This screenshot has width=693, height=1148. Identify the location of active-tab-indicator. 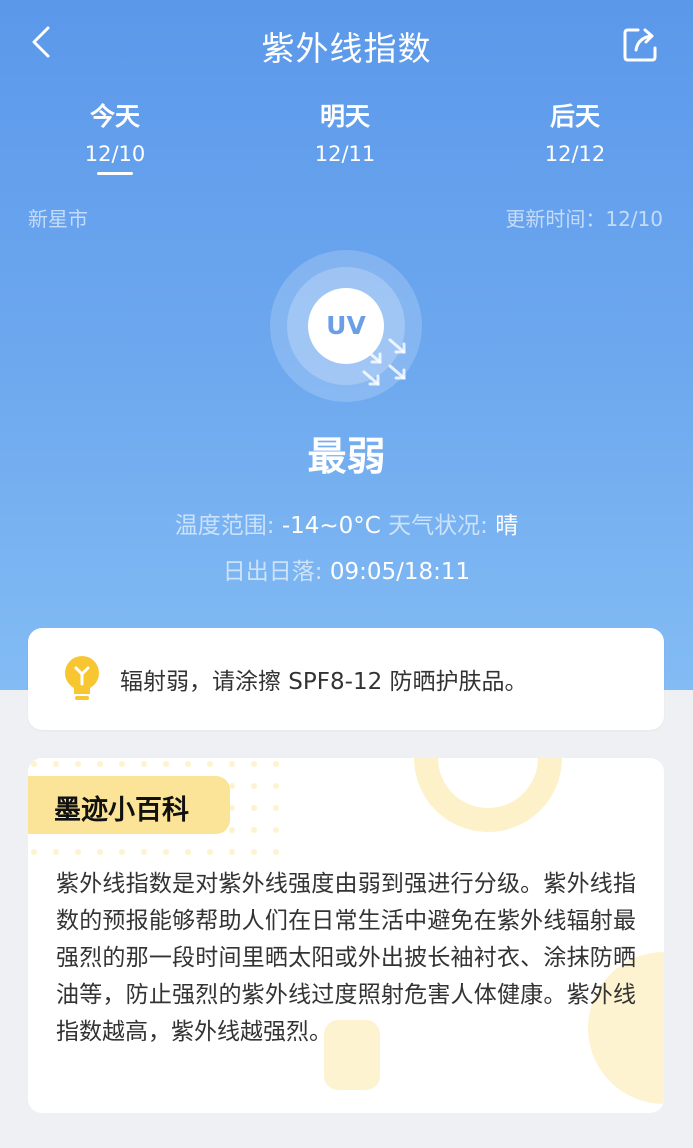
(115, 173).